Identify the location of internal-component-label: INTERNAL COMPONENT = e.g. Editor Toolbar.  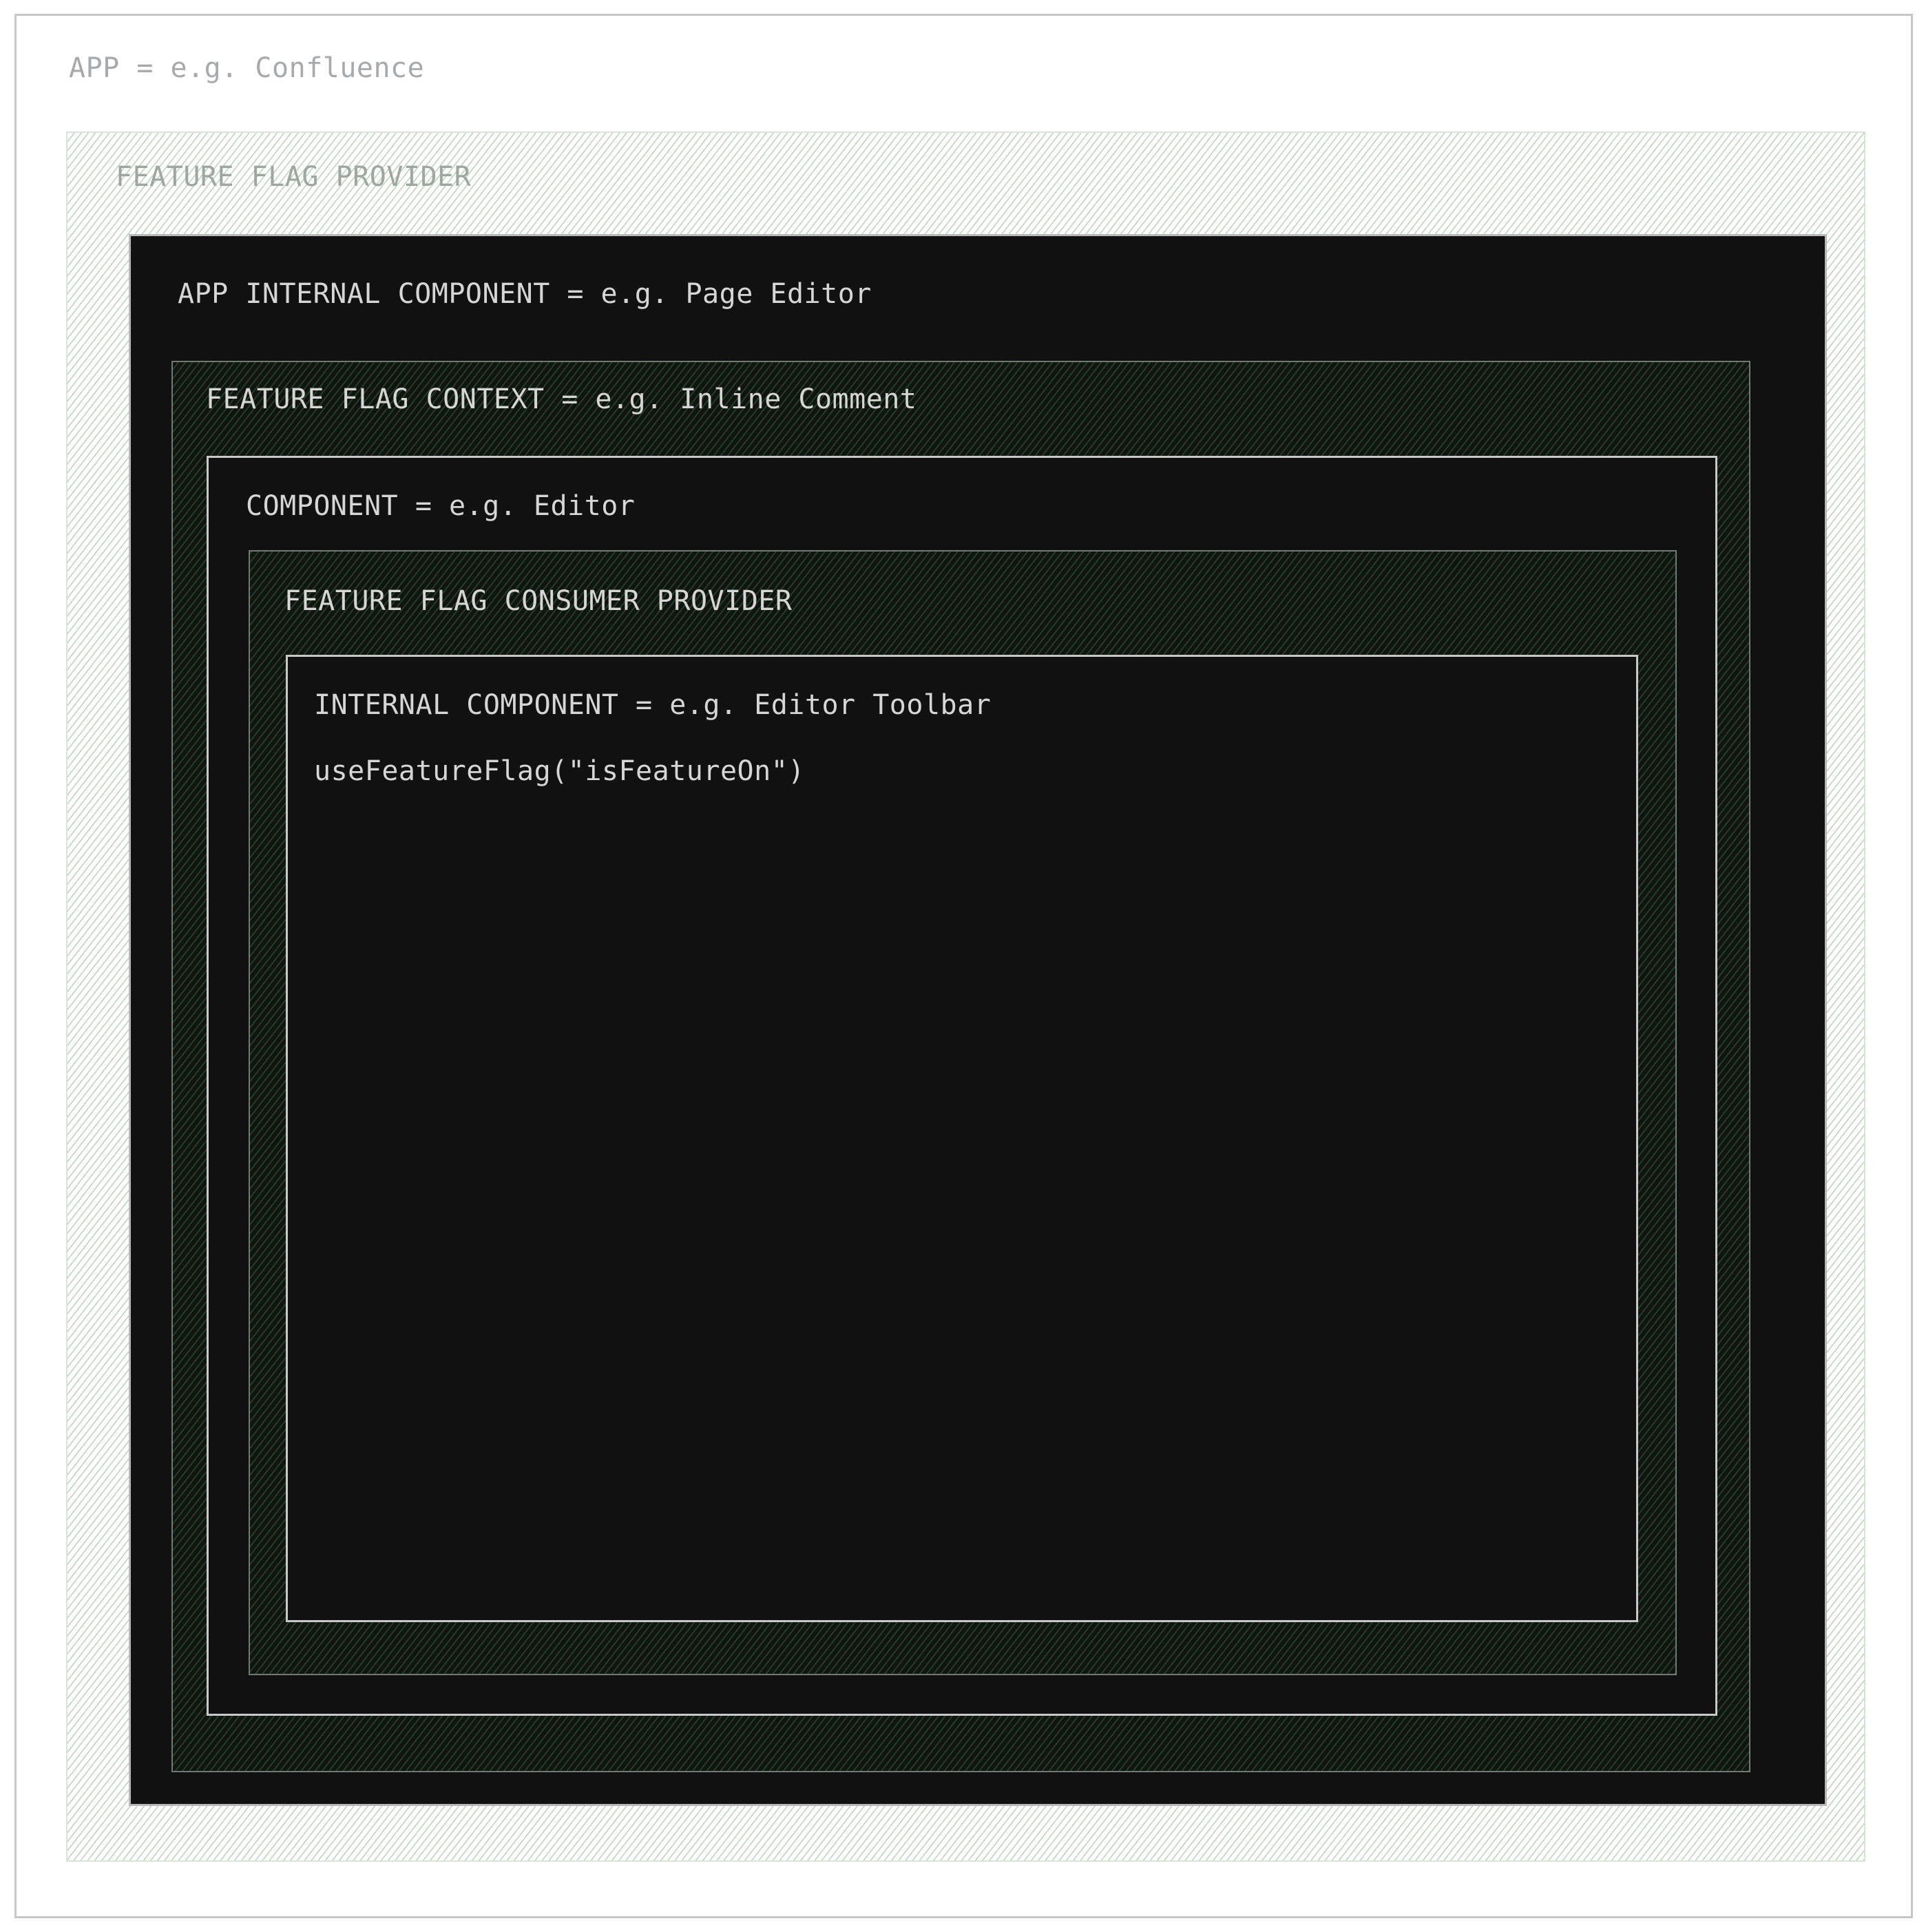
(653, 705).